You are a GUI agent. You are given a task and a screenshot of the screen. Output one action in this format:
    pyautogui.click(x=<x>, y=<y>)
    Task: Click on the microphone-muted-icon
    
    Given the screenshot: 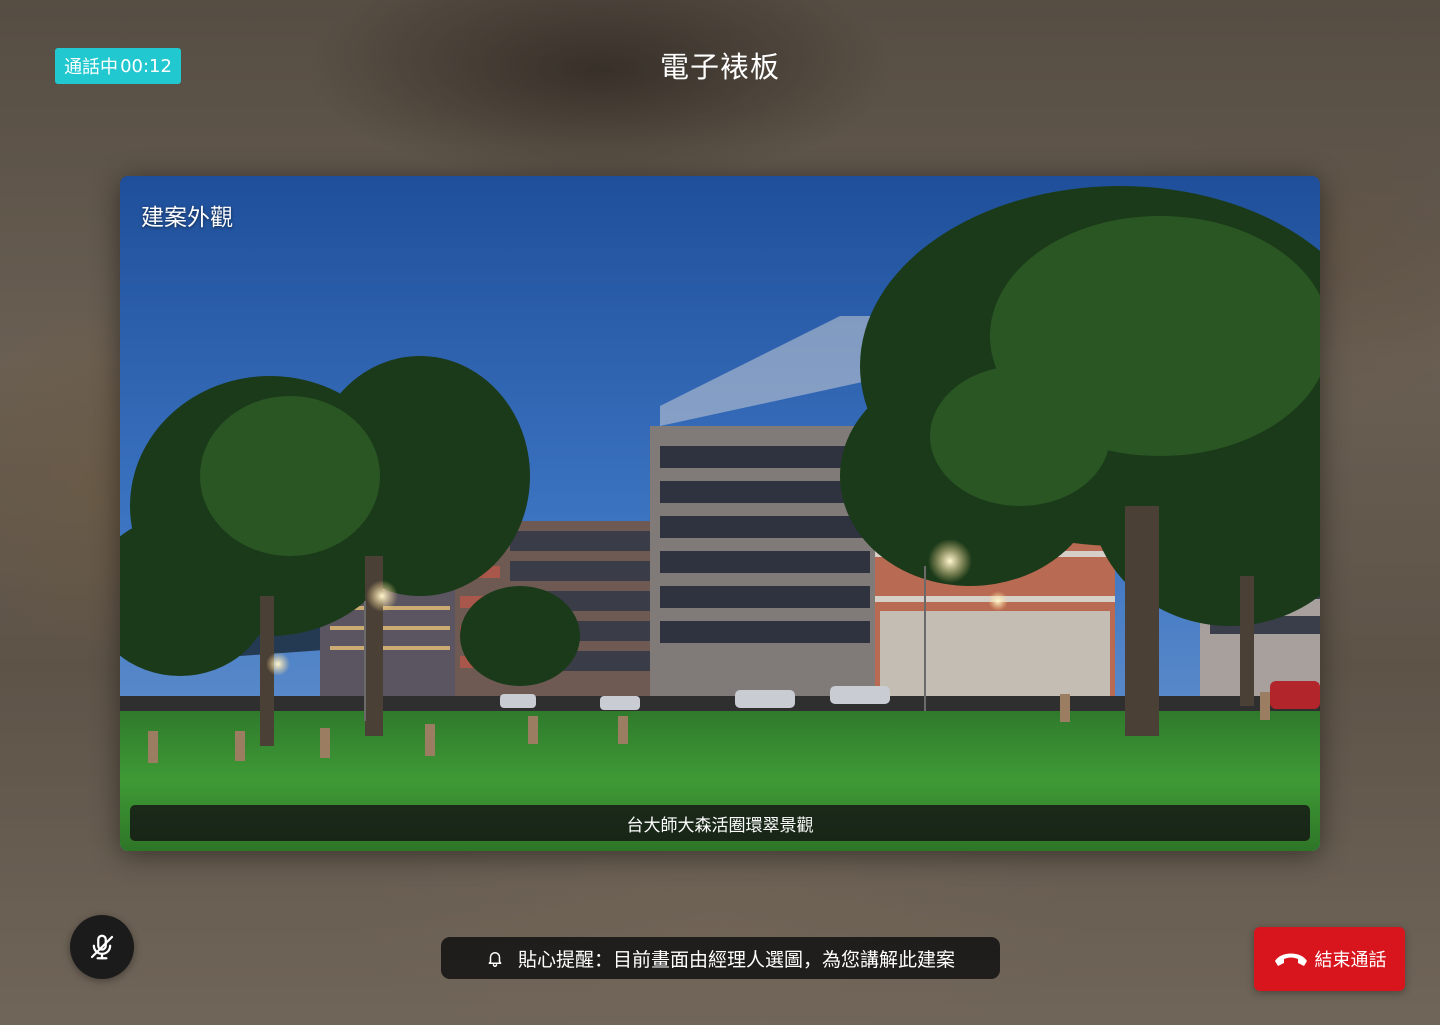 What is the action you would take?
    pyautogui.click(x=102, y=947)
    